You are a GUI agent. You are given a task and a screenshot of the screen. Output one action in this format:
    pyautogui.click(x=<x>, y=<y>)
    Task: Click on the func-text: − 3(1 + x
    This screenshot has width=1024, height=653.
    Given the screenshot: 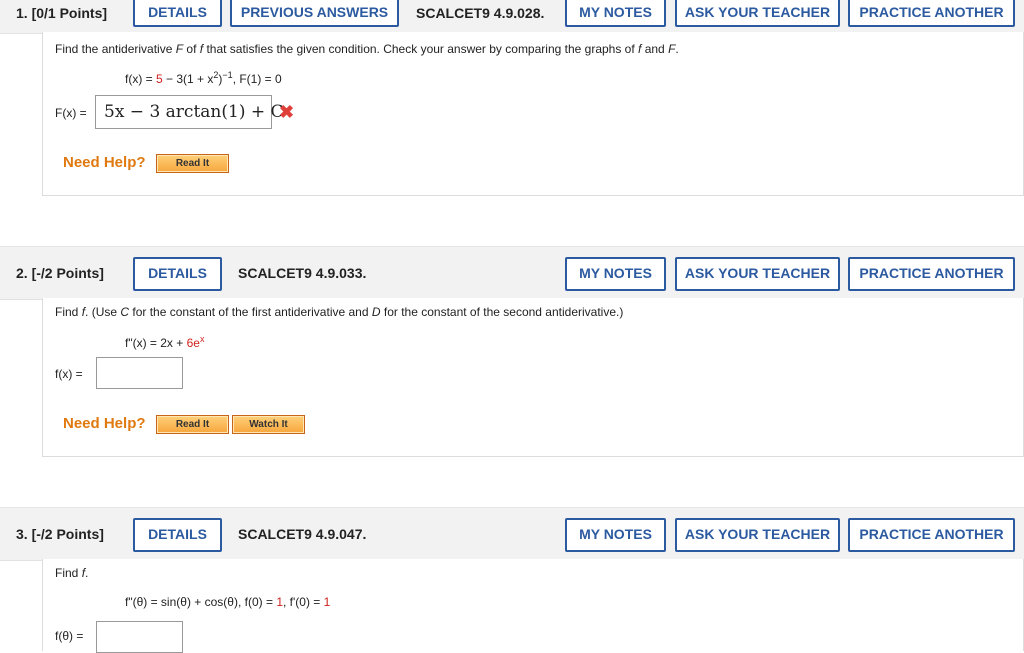 What is the action you would take?
    pyautogui.click(x=188, y=79)
    